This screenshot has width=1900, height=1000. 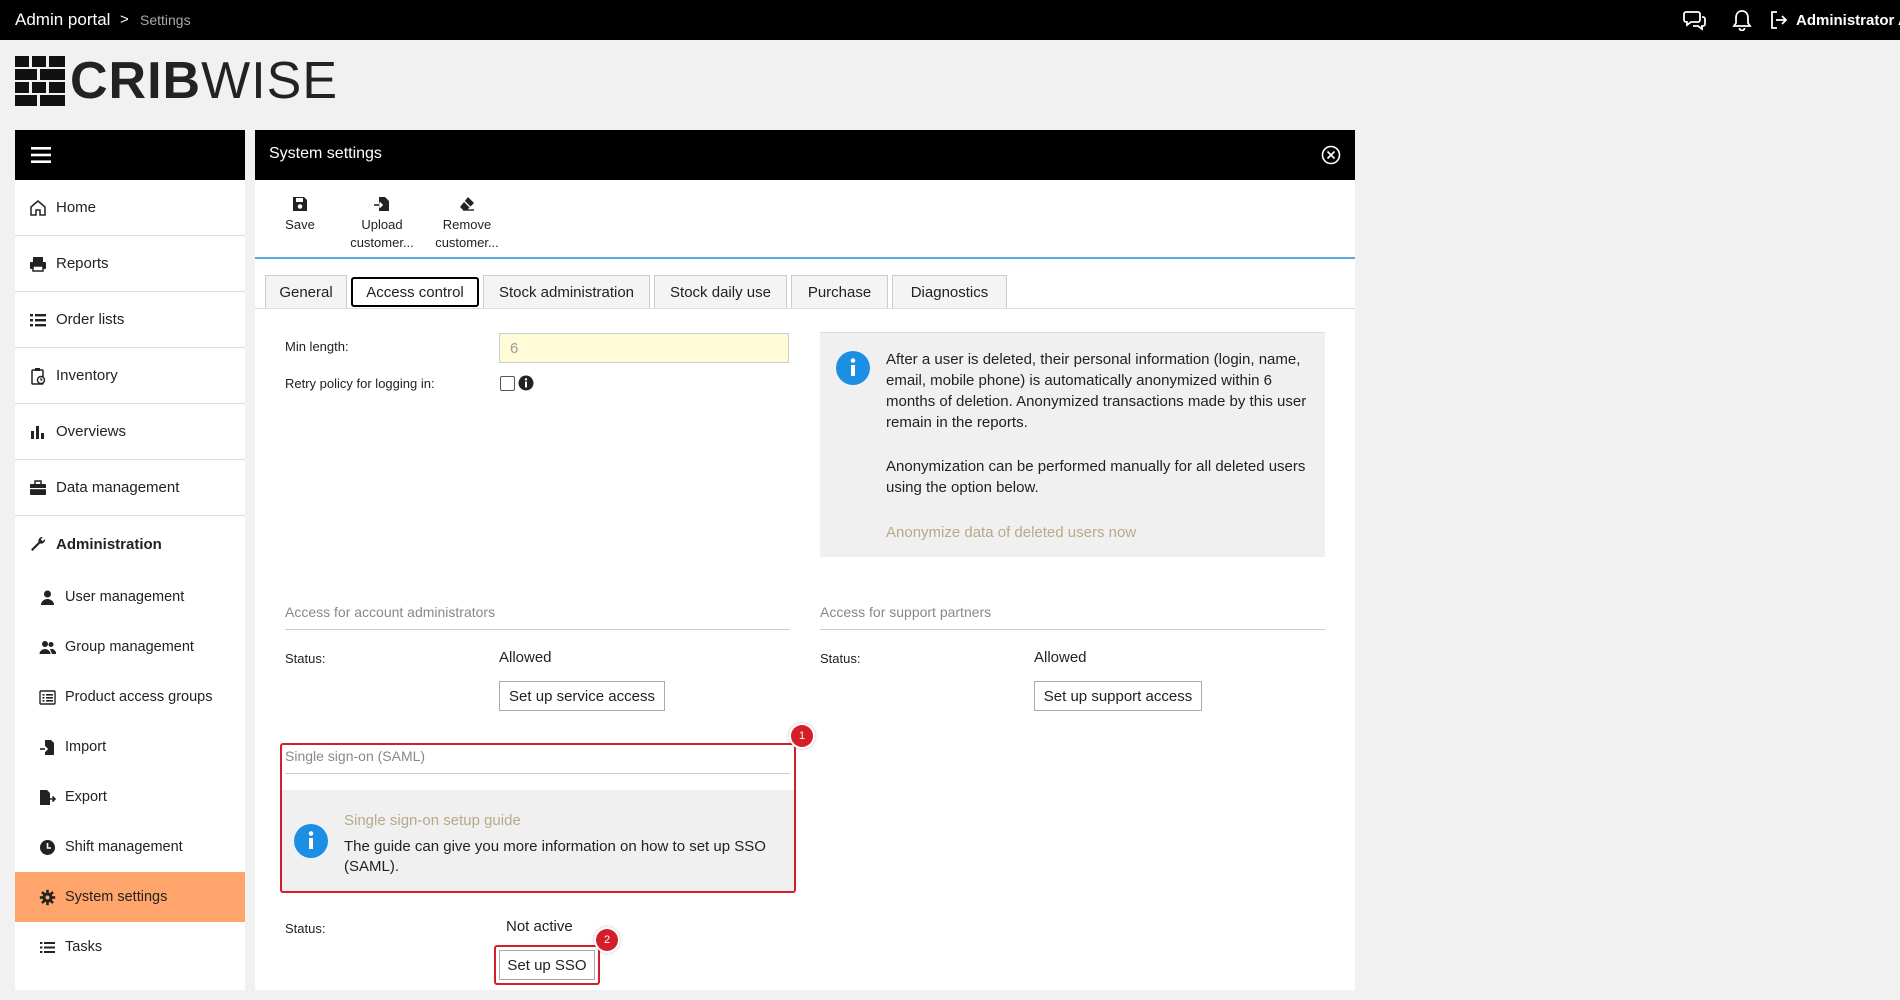 I want to click on user-name: Administrator A, so click(x=1848, y=20).